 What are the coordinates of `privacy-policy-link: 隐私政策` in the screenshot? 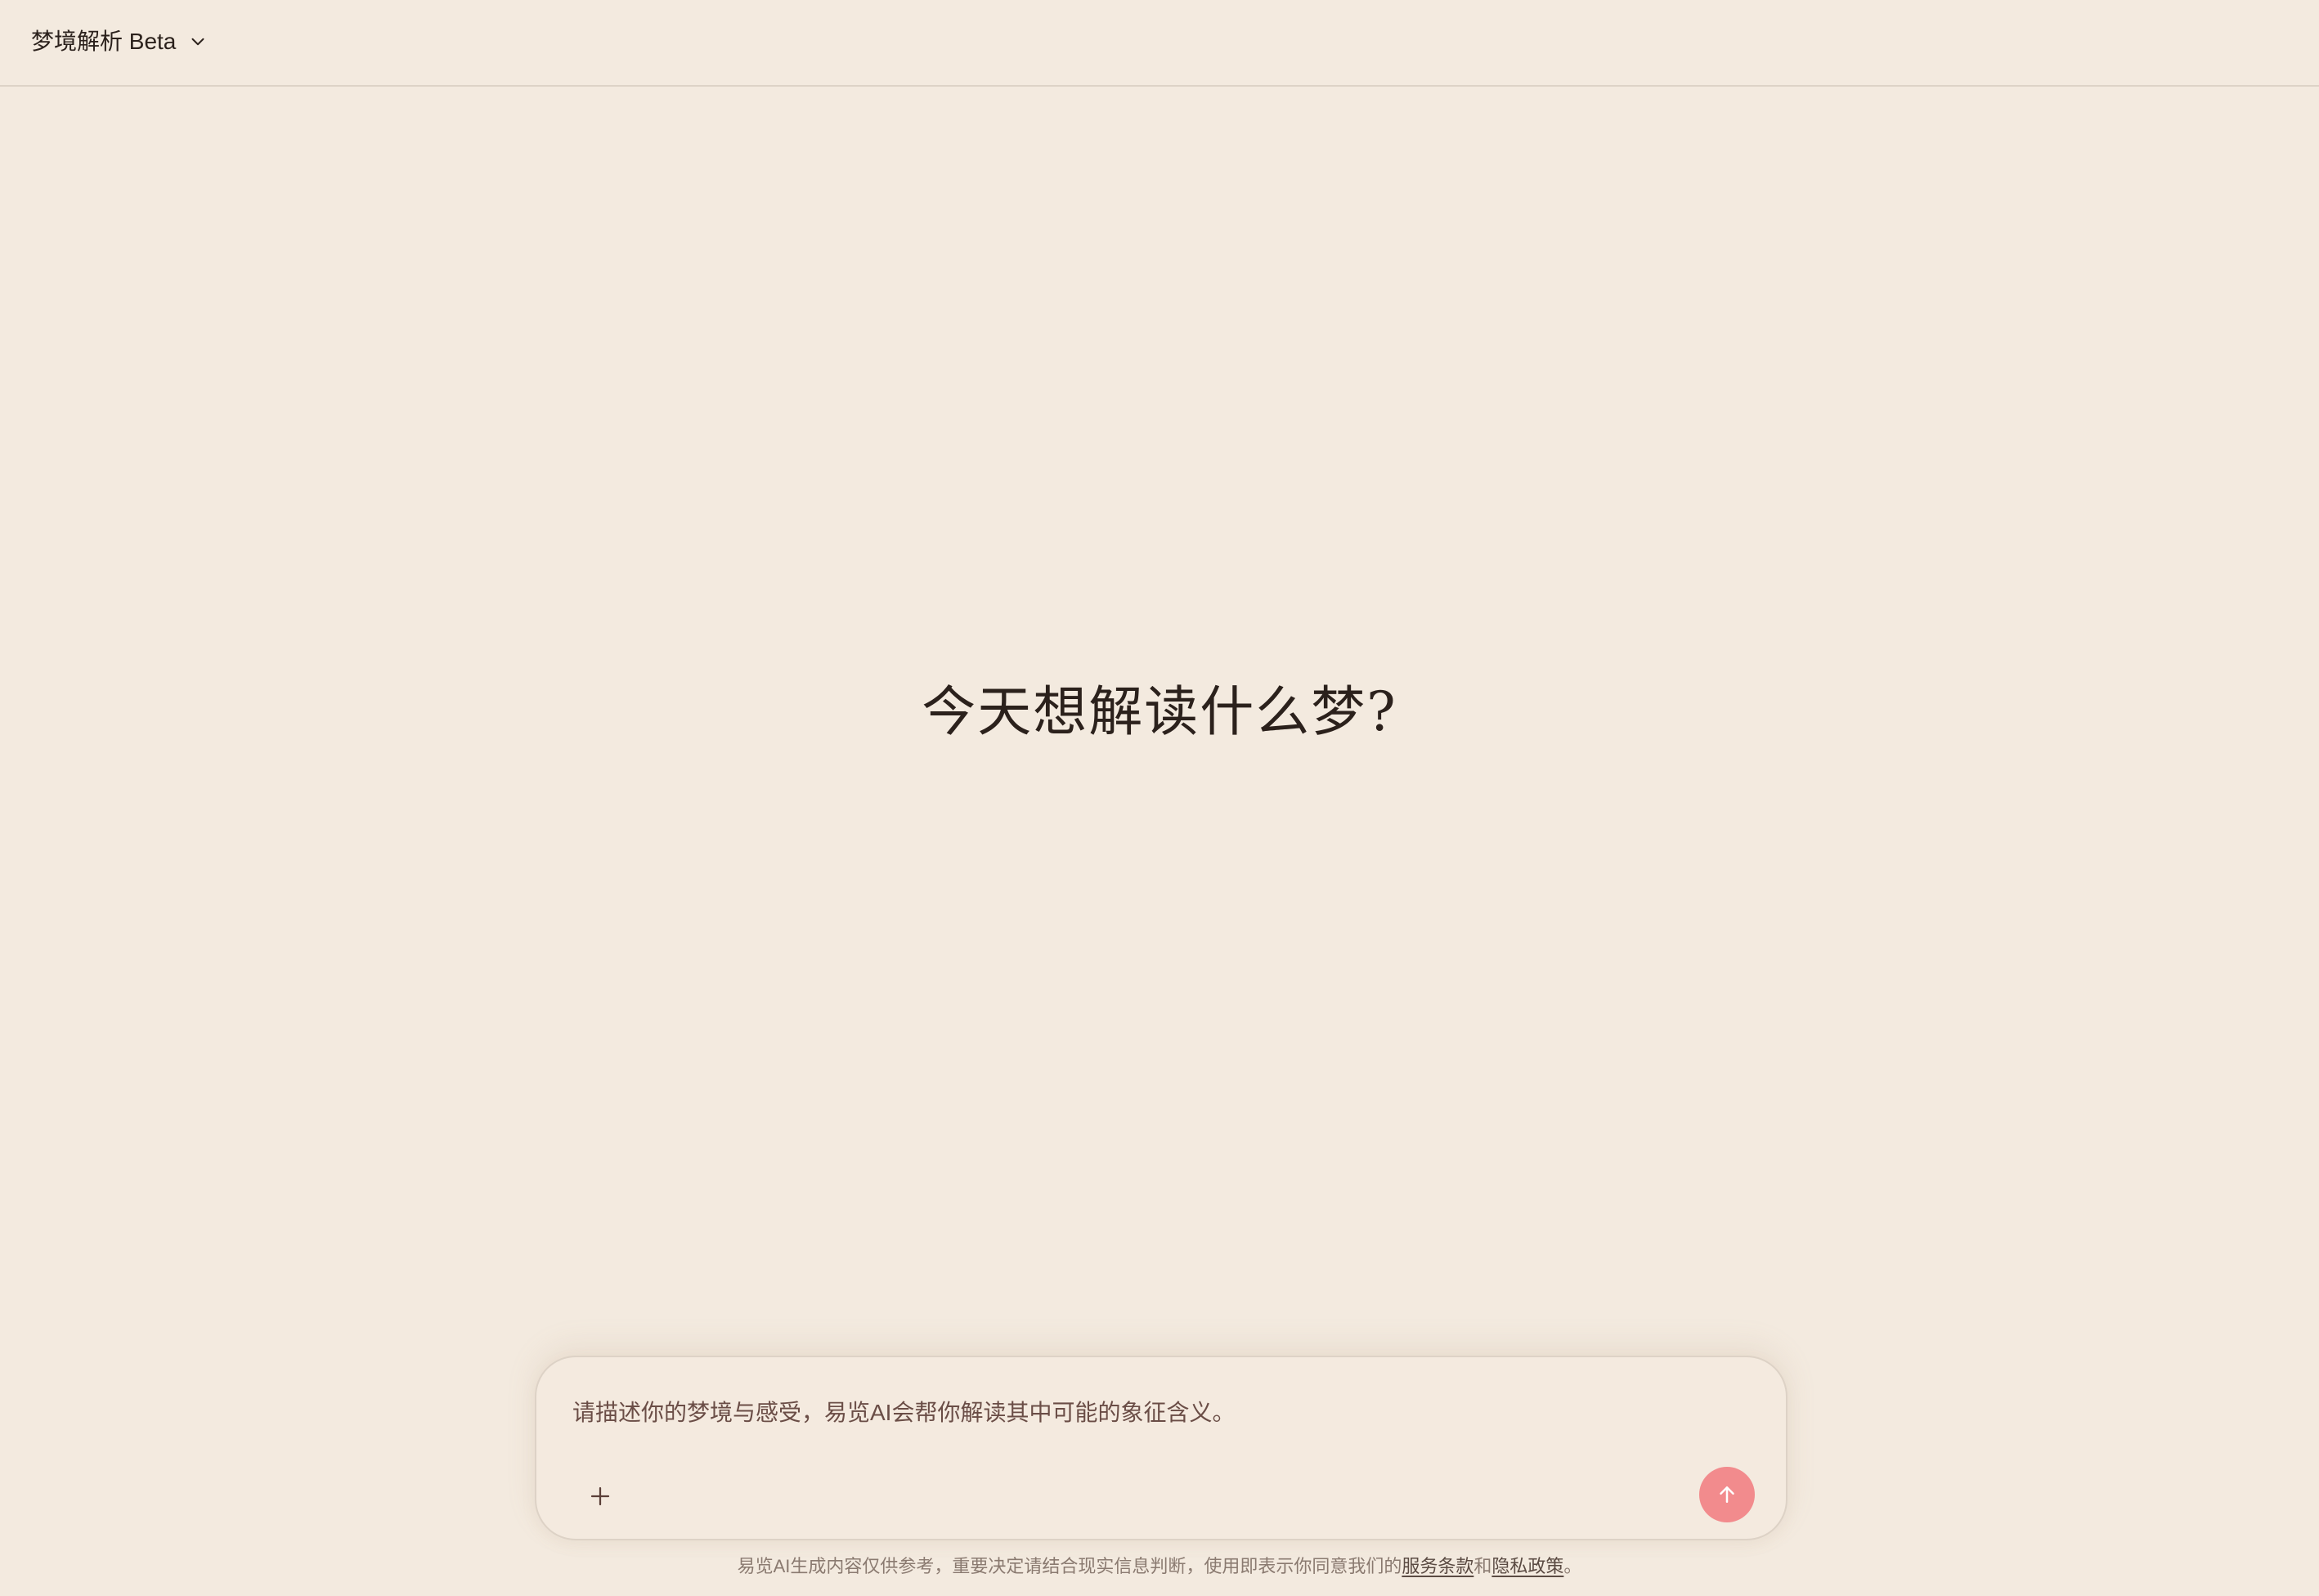 It's located at (1527, 1566).